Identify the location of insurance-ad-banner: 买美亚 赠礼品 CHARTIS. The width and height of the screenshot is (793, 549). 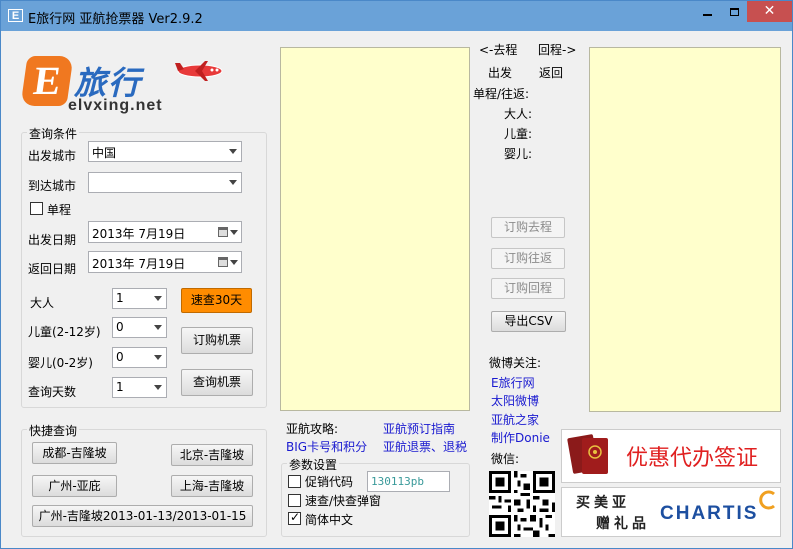
(671, 512).